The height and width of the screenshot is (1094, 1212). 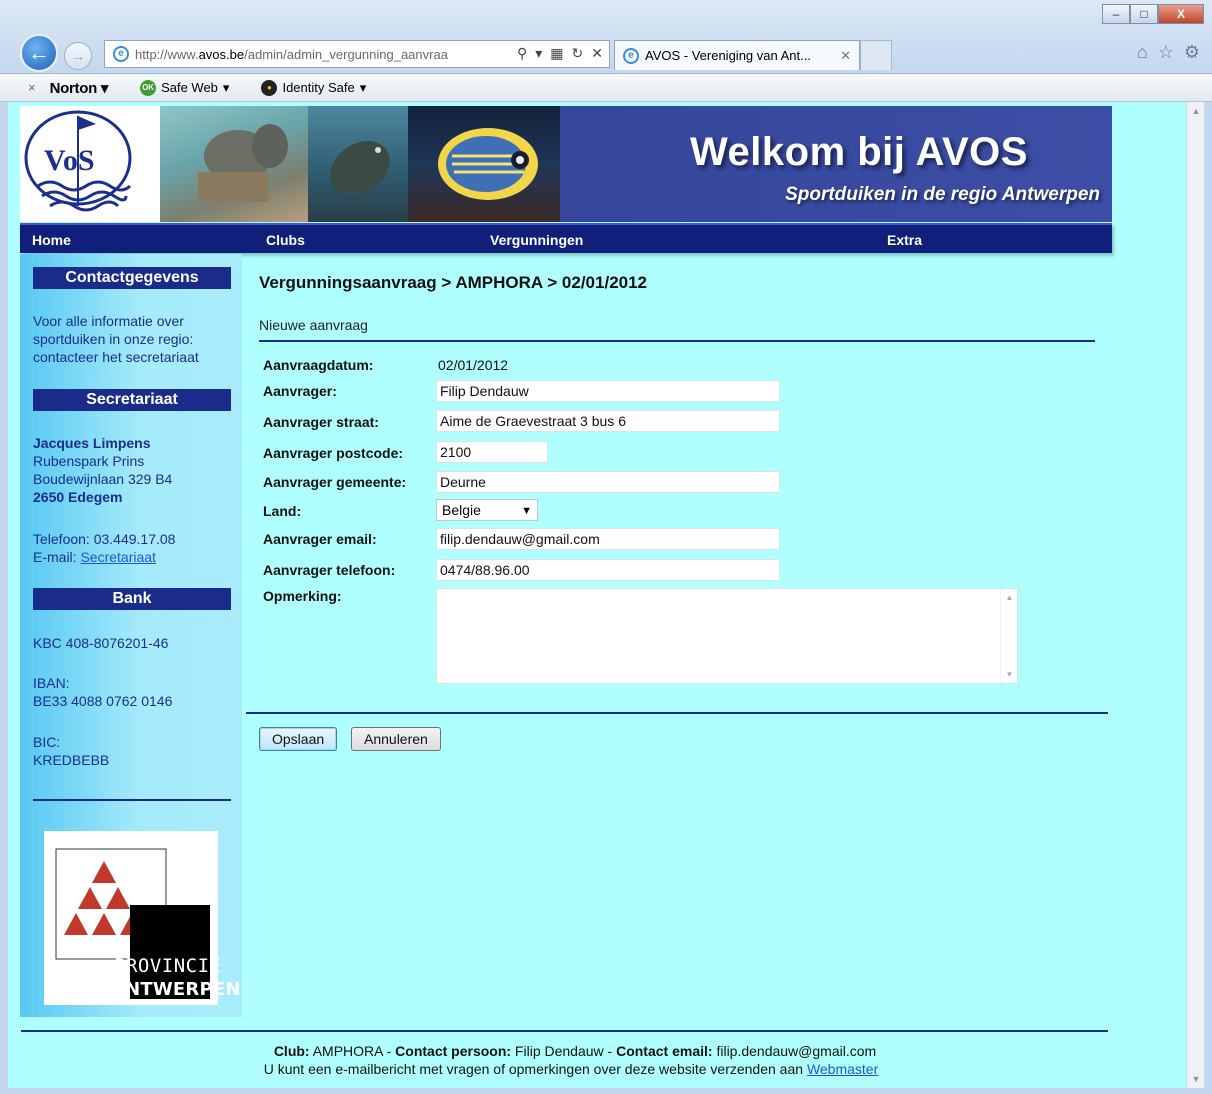 I want to click on page-subtitle: Nieuwe aanvraag, so click(x=313, y=325).